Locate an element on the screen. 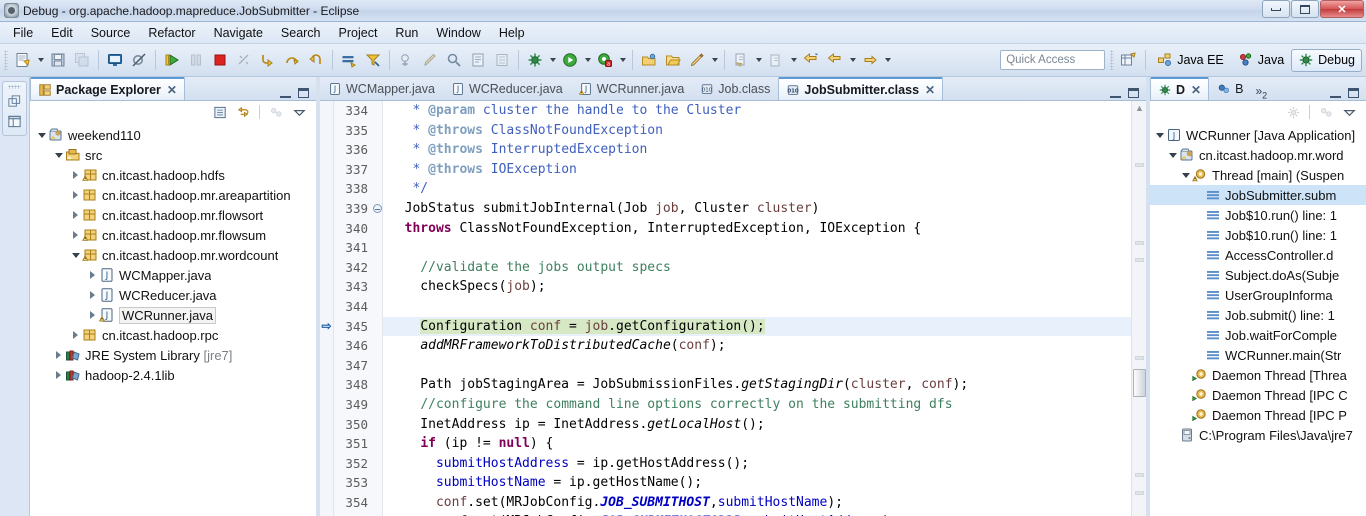  code-line: */ is located at coordinates (757, 189).